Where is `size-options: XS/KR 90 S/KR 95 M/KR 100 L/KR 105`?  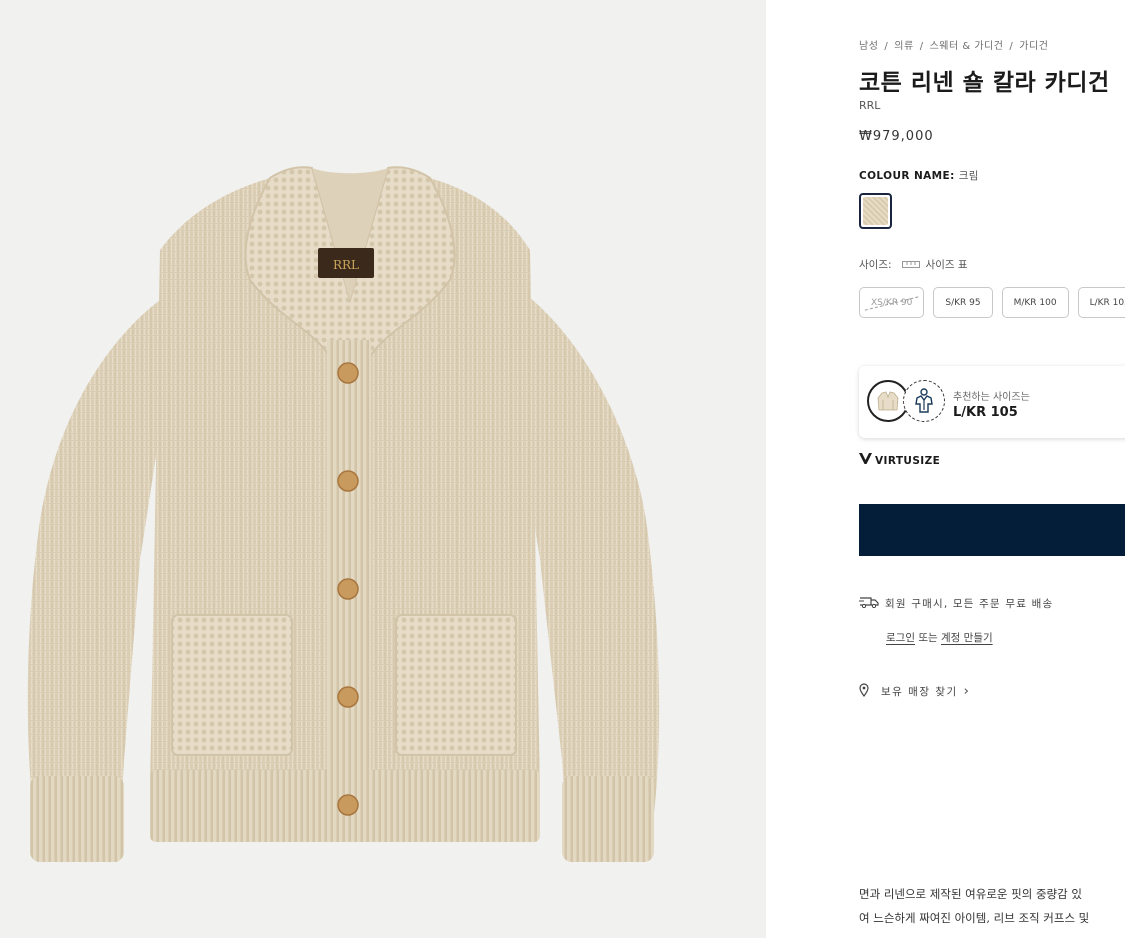 size-options: XS/KR 90 S/KR 95 M/KR 100 L/KR 105 is located at coordinates (992, 302).